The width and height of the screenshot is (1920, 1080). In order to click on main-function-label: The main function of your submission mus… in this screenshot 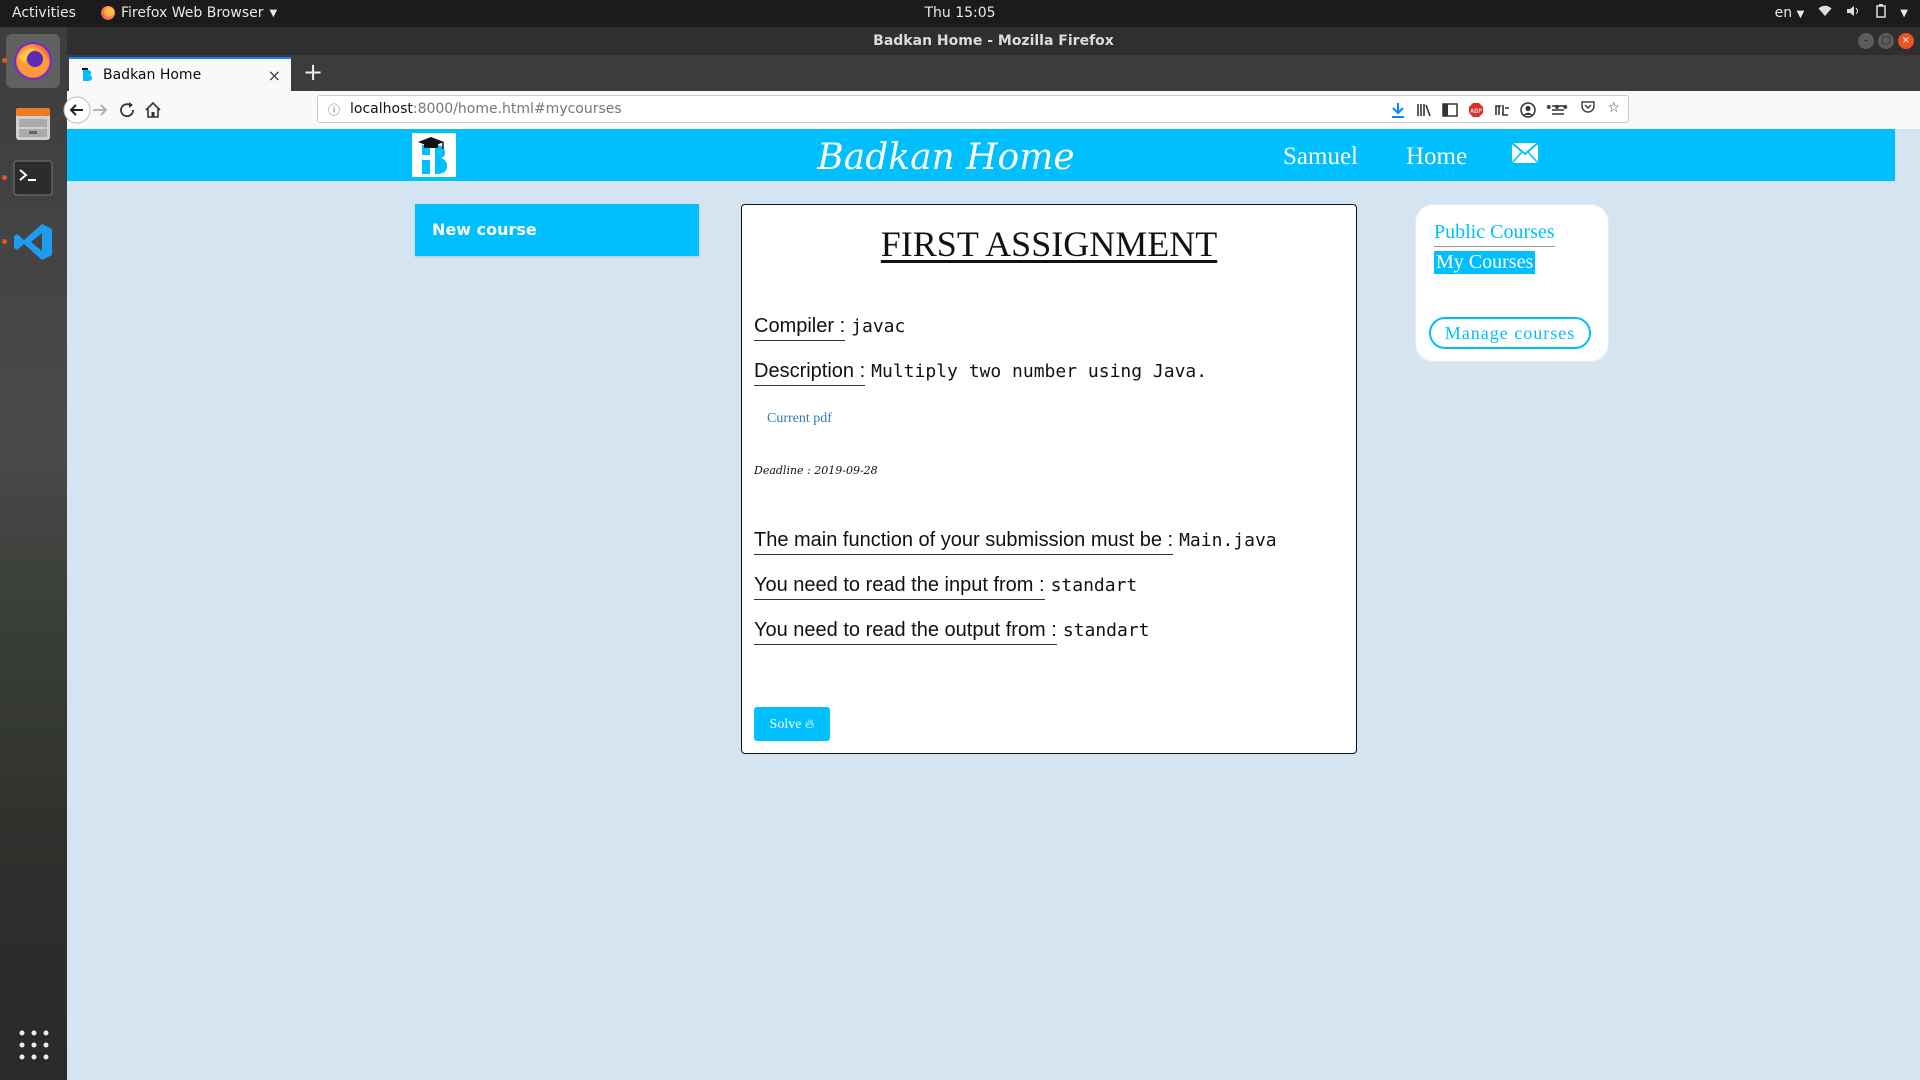, I will do `click(964, 542)`.